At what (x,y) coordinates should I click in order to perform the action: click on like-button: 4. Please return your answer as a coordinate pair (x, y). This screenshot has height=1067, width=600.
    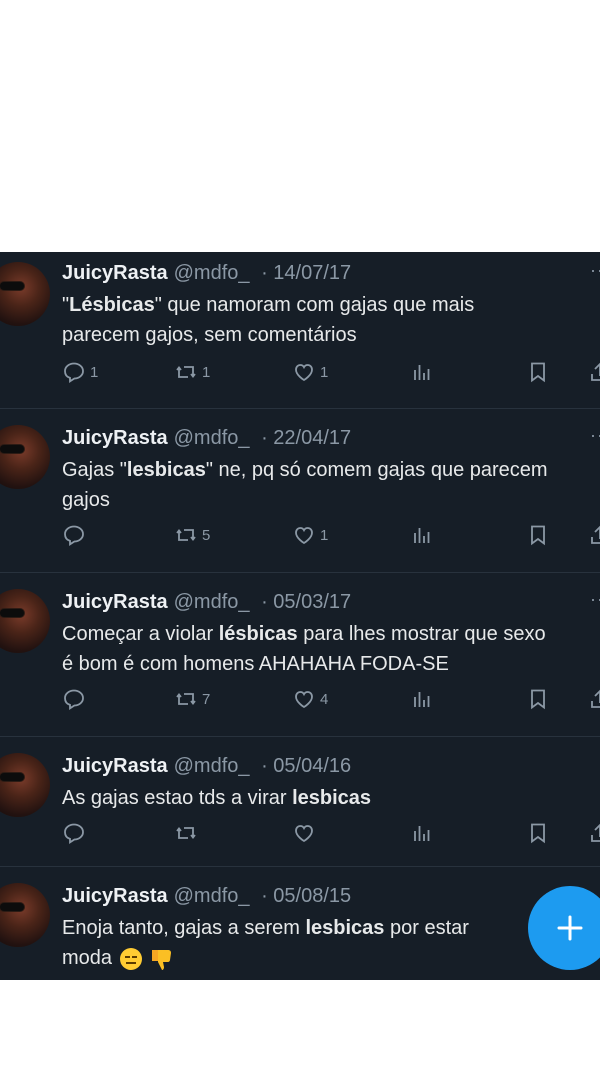
    Looking at the image, I should click on (310, 699).